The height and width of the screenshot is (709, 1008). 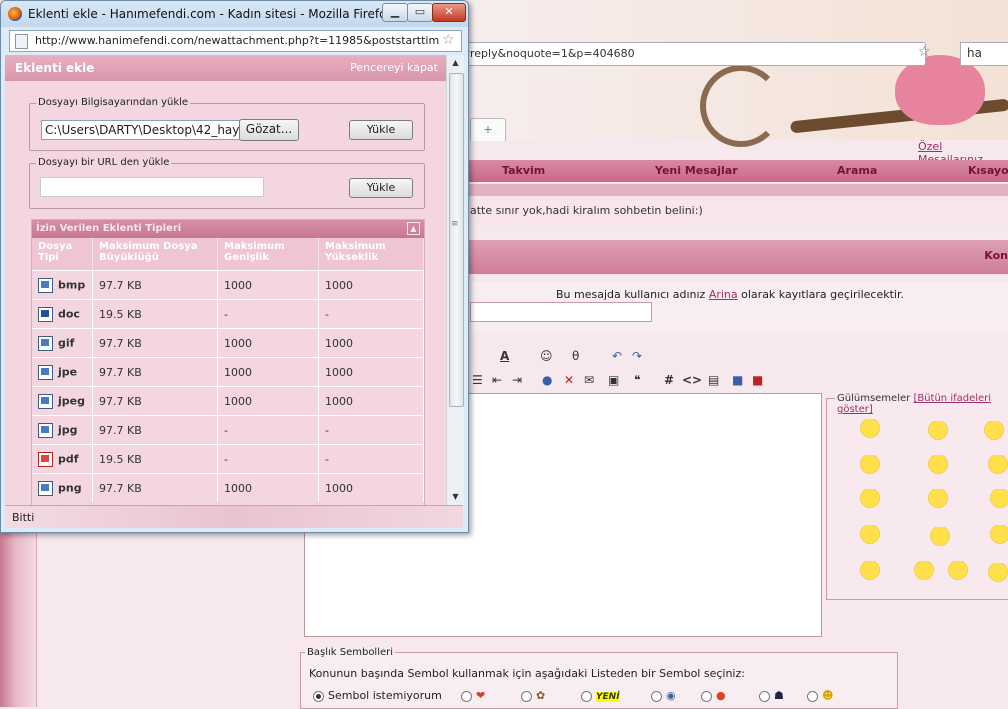 I want to click on indent-icon: ⇥, so click(x=517, y=380).